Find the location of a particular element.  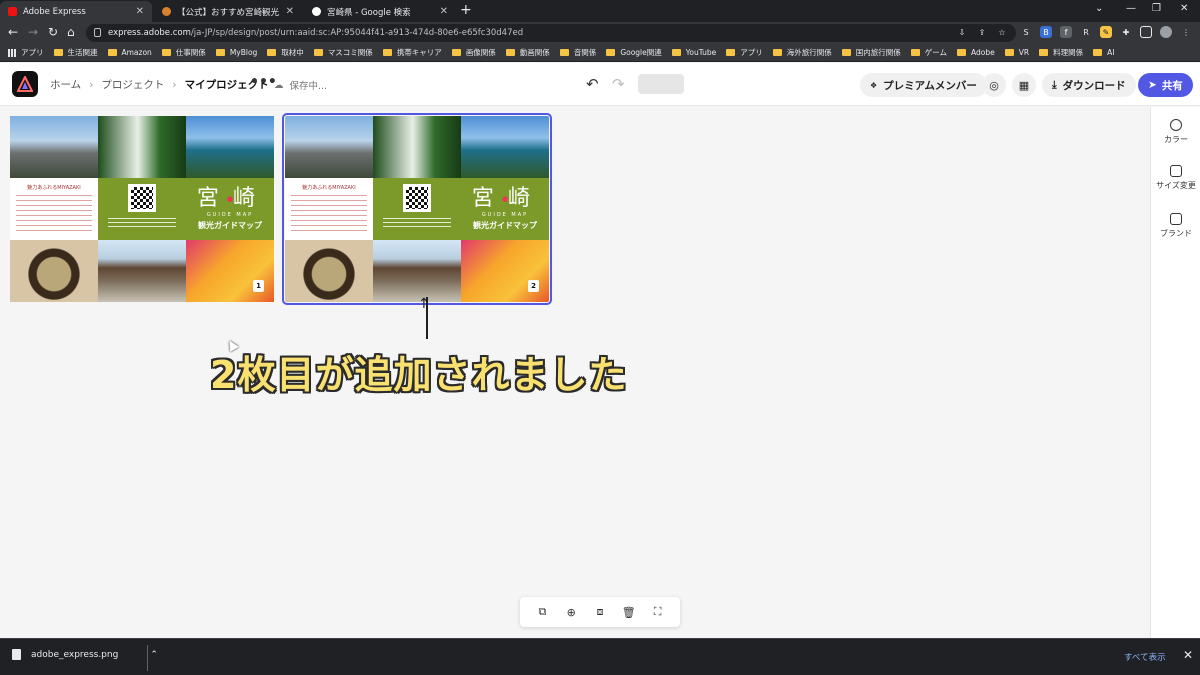

food-bowl-photo is located at coordinates (54, 271).